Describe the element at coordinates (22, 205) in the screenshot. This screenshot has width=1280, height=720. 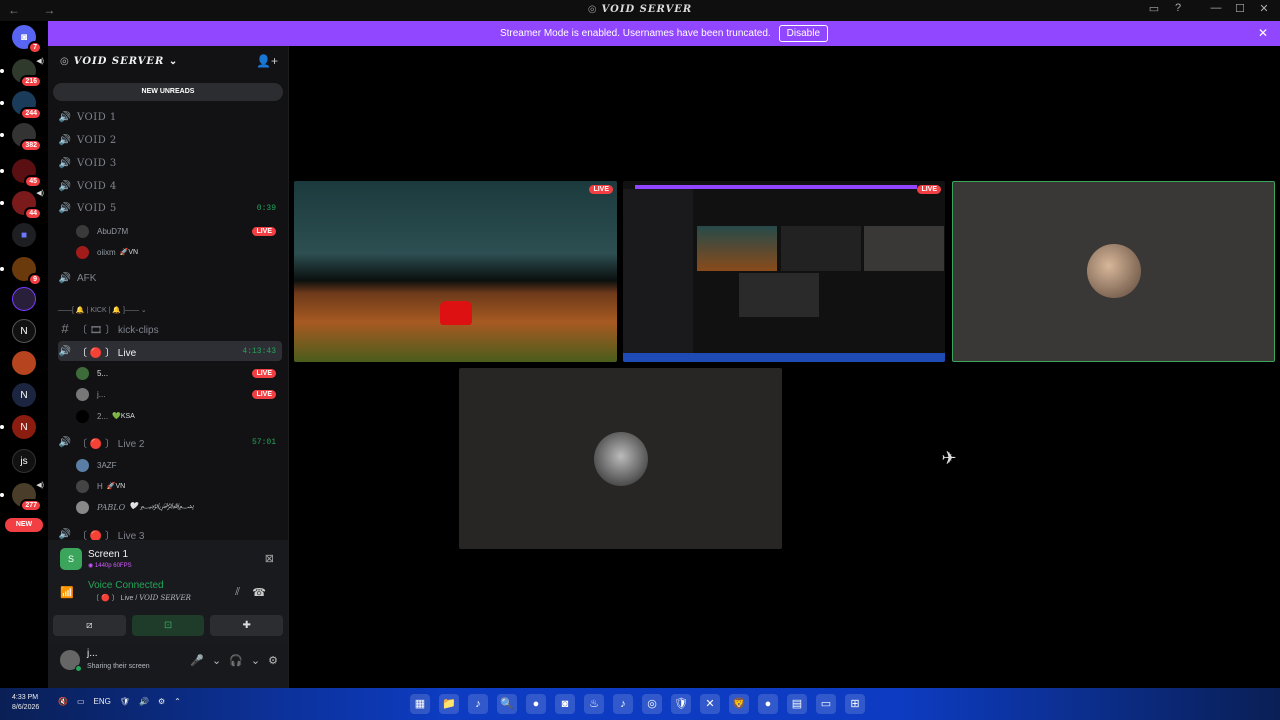
I see `server-icon: ◀) 44` at that location.